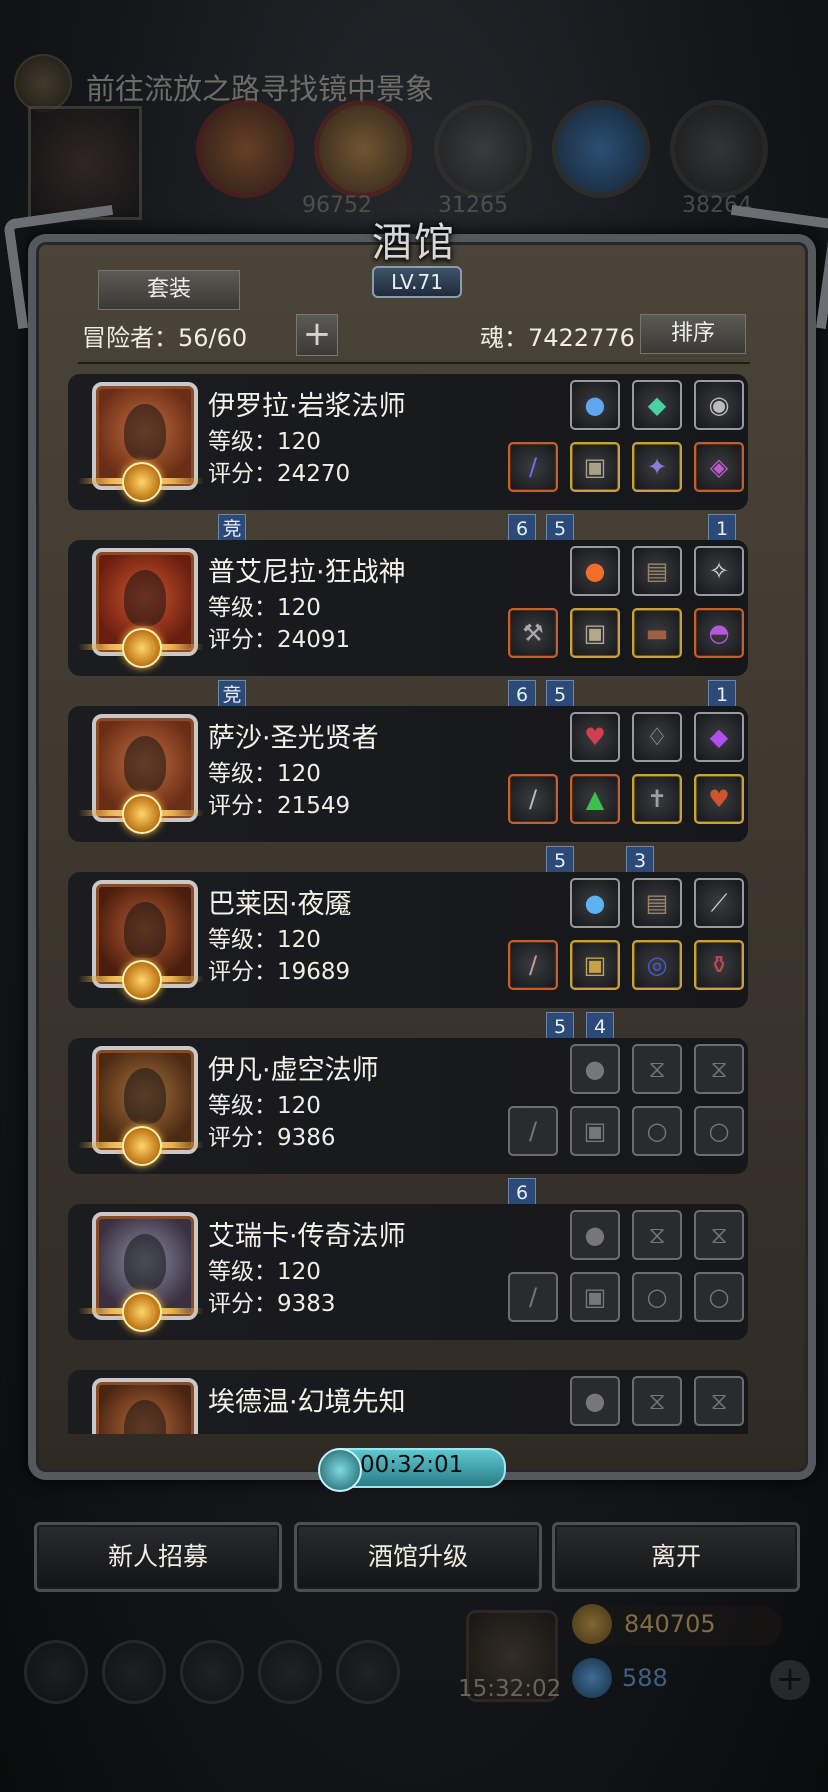  What do you see at coordinates (719, 965) in the screenshot?
I see `potion-icon: ⚱` at bounding box center [719, 965].